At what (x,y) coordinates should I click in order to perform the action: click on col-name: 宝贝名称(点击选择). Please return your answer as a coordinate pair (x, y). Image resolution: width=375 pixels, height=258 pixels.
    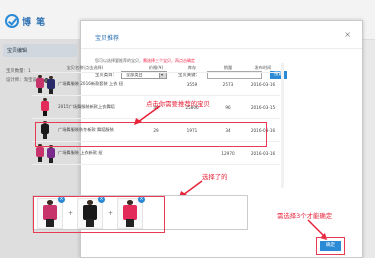
    Looking at the image, I should click on (85, 67).